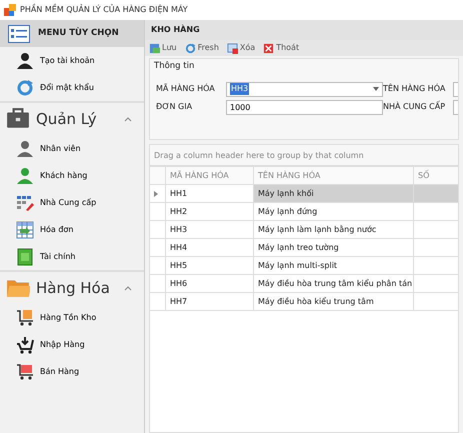  What do you see at coordinates (104, 10) in the screenshot?
I see `window-title: PHẦN MỀM QUẢN LÝ CỦA HÀNG ĐIỆN MÁY` at bounding box center [104, 10].